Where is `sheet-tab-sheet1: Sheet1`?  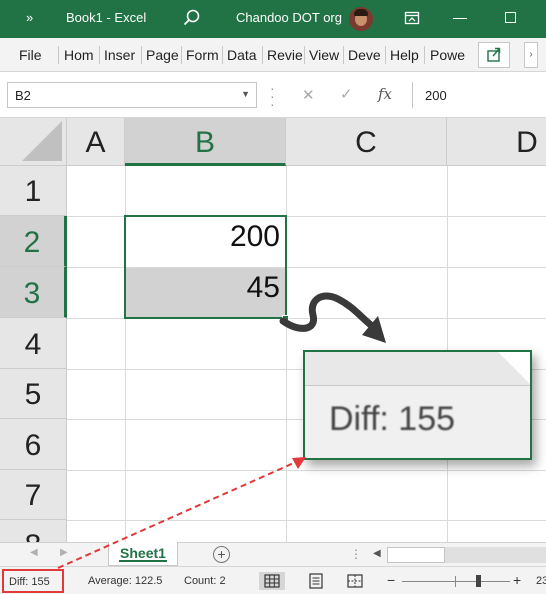
sheet-tab-sheet1: Sheet1 is located at coordinates (143, 554).